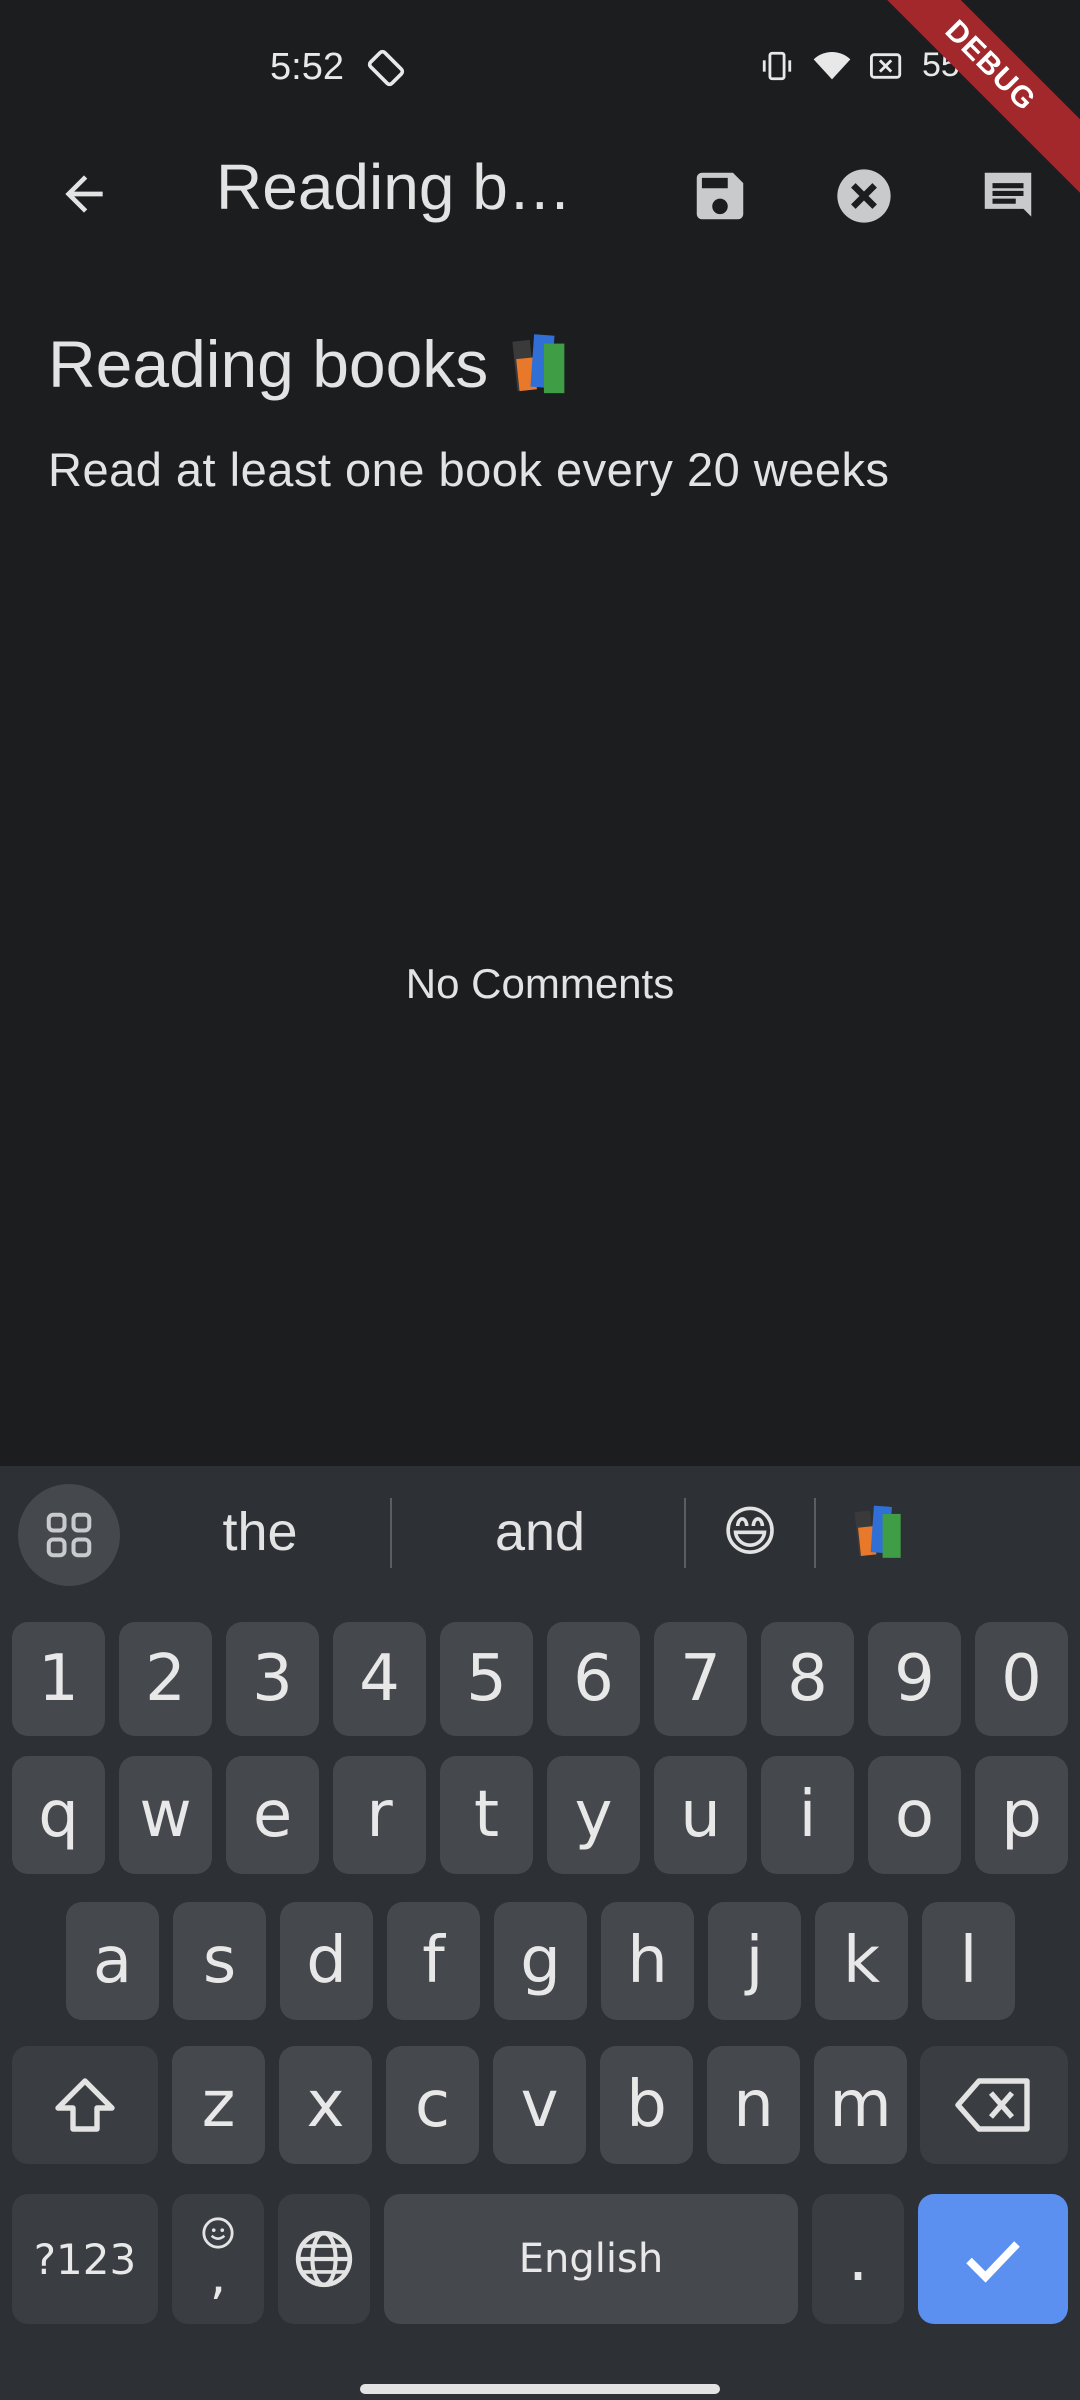  I want to click on key-z: z, so click(218, 2105).